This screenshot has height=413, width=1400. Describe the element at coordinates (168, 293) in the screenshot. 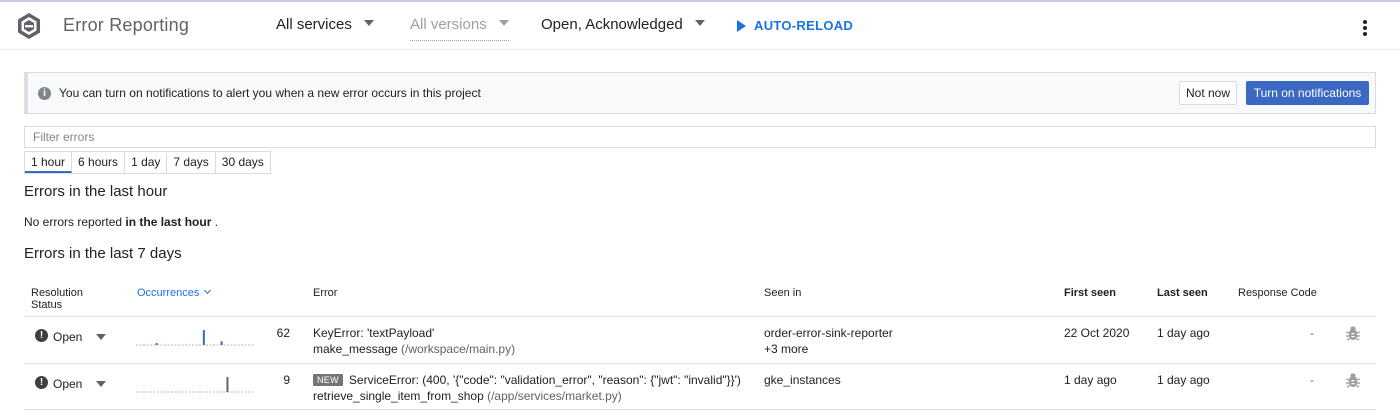

I see `column-occurrences-label: Occurrences` at that location.